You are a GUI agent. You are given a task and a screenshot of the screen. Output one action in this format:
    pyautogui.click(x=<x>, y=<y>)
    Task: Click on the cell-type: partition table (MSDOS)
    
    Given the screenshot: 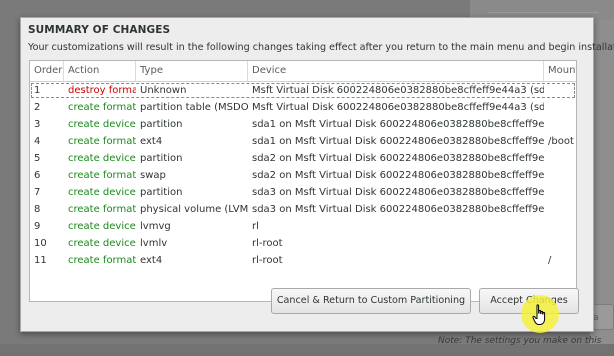 What is the action you would take?
    pyautogui.click(x=194, y=107)
    